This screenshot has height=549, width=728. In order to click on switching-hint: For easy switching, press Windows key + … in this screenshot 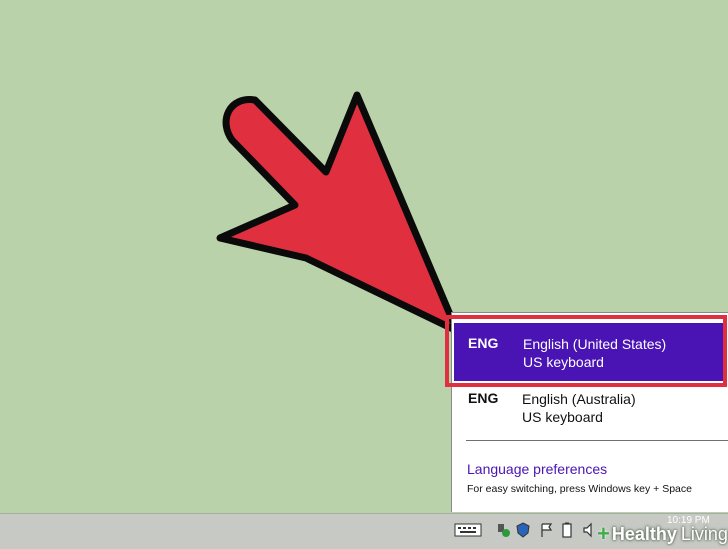, I will do `click(579, 489)`.